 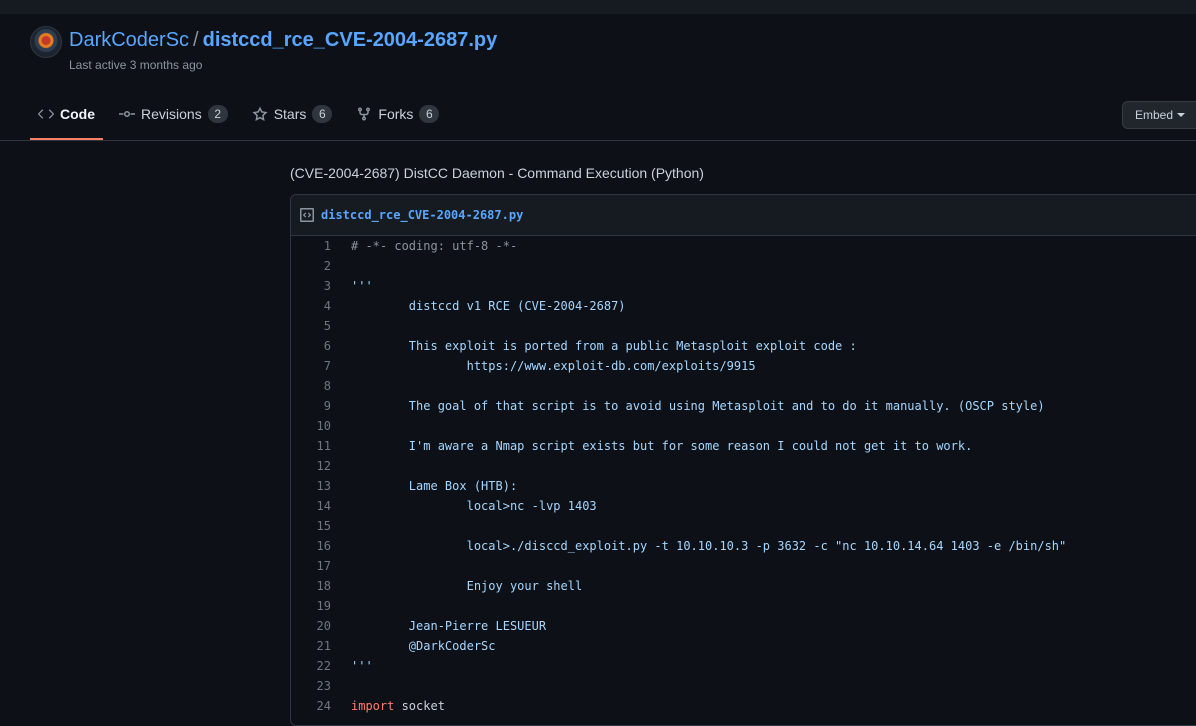 I want to click on line-text: local>nc -lvp 1403, so click(x=474, y=506).